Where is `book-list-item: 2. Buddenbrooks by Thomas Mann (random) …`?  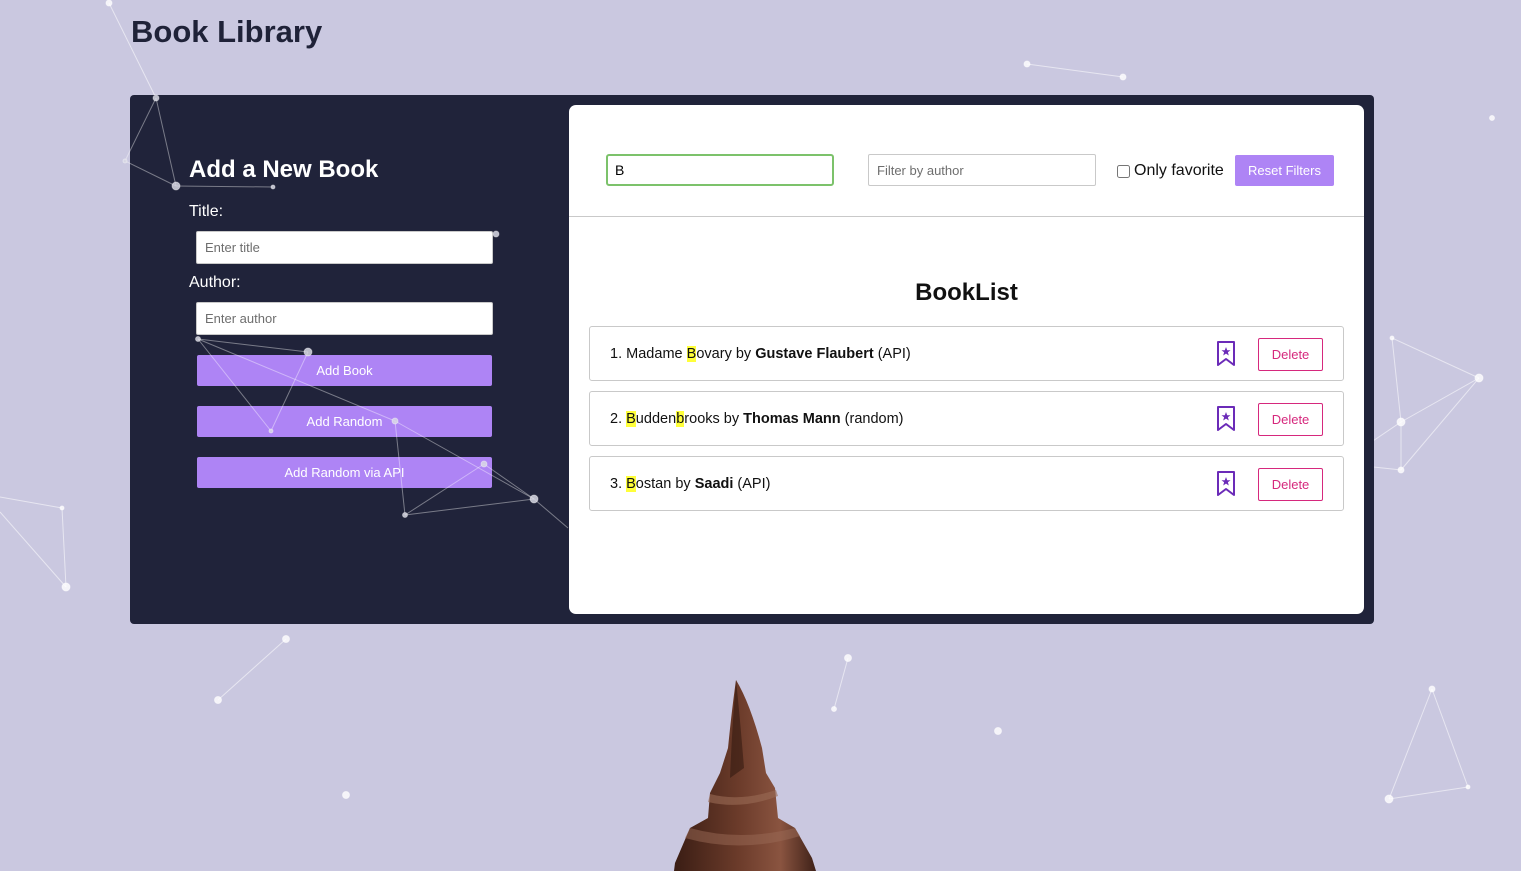
book-list-item: 2. Buddenbrooks by Thomas Mann (random) … is located at coordinates (966, 418).